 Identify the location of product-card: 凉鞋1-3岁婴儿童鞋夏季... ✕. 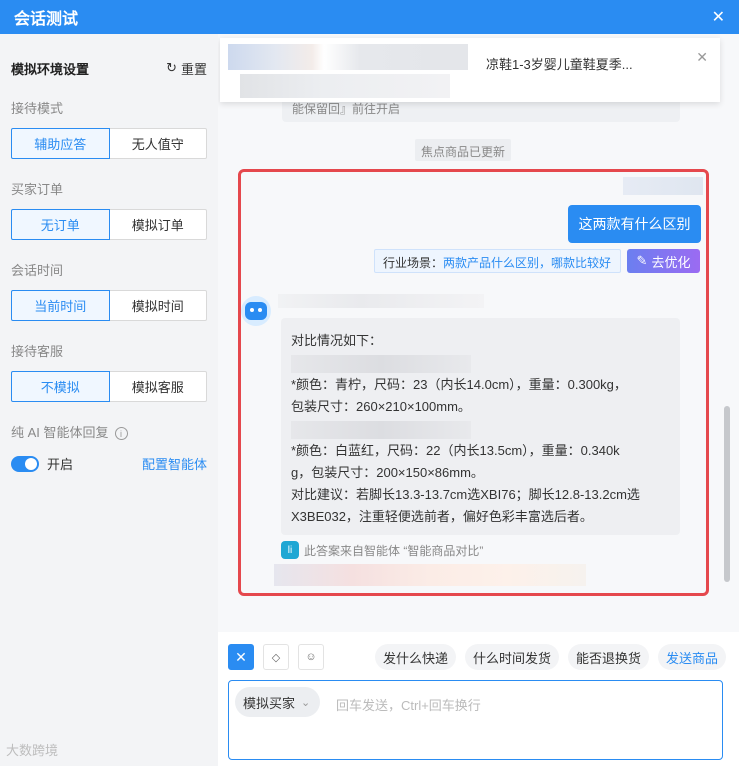
(470, 70).